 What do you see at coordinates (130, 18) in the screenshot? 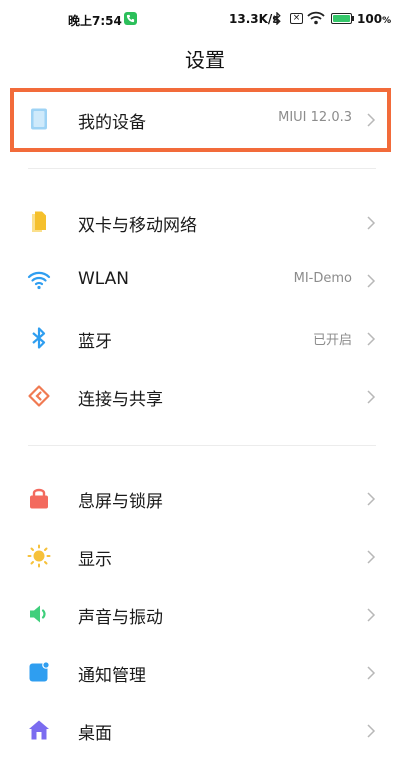
I see `phone-call-icon` at bounding box center [130, 18].